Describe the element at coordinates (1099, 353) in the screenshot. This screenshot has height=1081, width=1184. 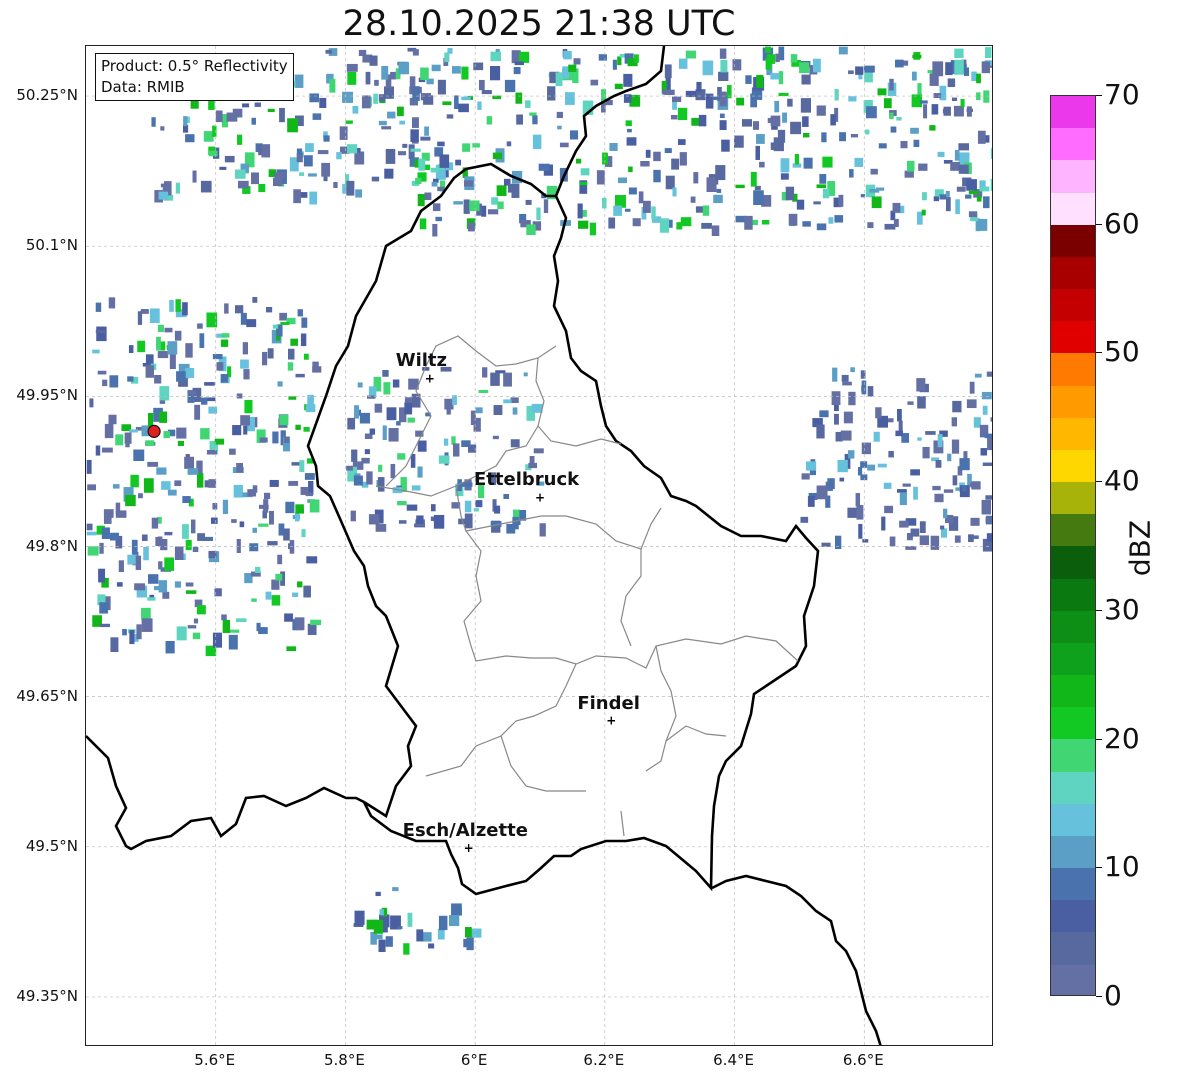
I see `colorbar-tick-mark` at that location.